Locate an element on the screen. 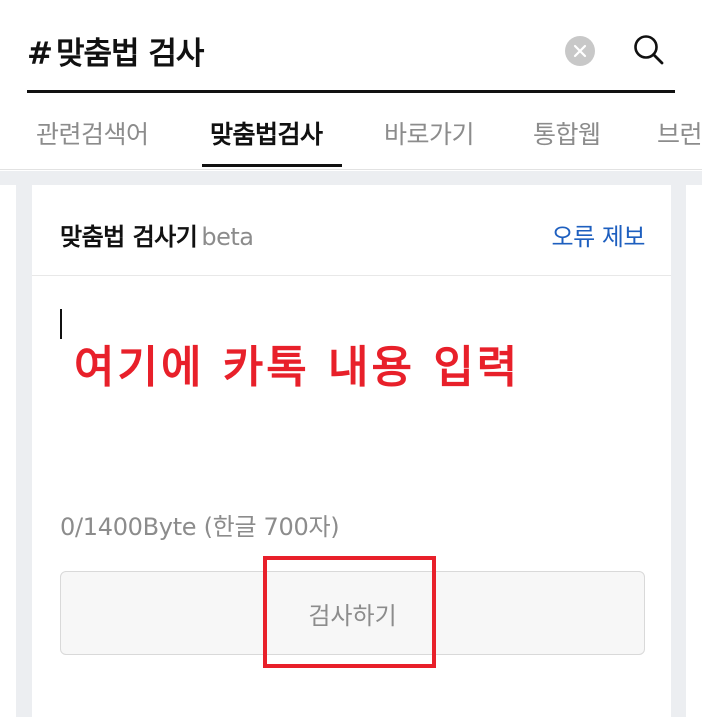 This screenshot has width=702, height=717. previous-card-edge is located at coordinates (8, 451).